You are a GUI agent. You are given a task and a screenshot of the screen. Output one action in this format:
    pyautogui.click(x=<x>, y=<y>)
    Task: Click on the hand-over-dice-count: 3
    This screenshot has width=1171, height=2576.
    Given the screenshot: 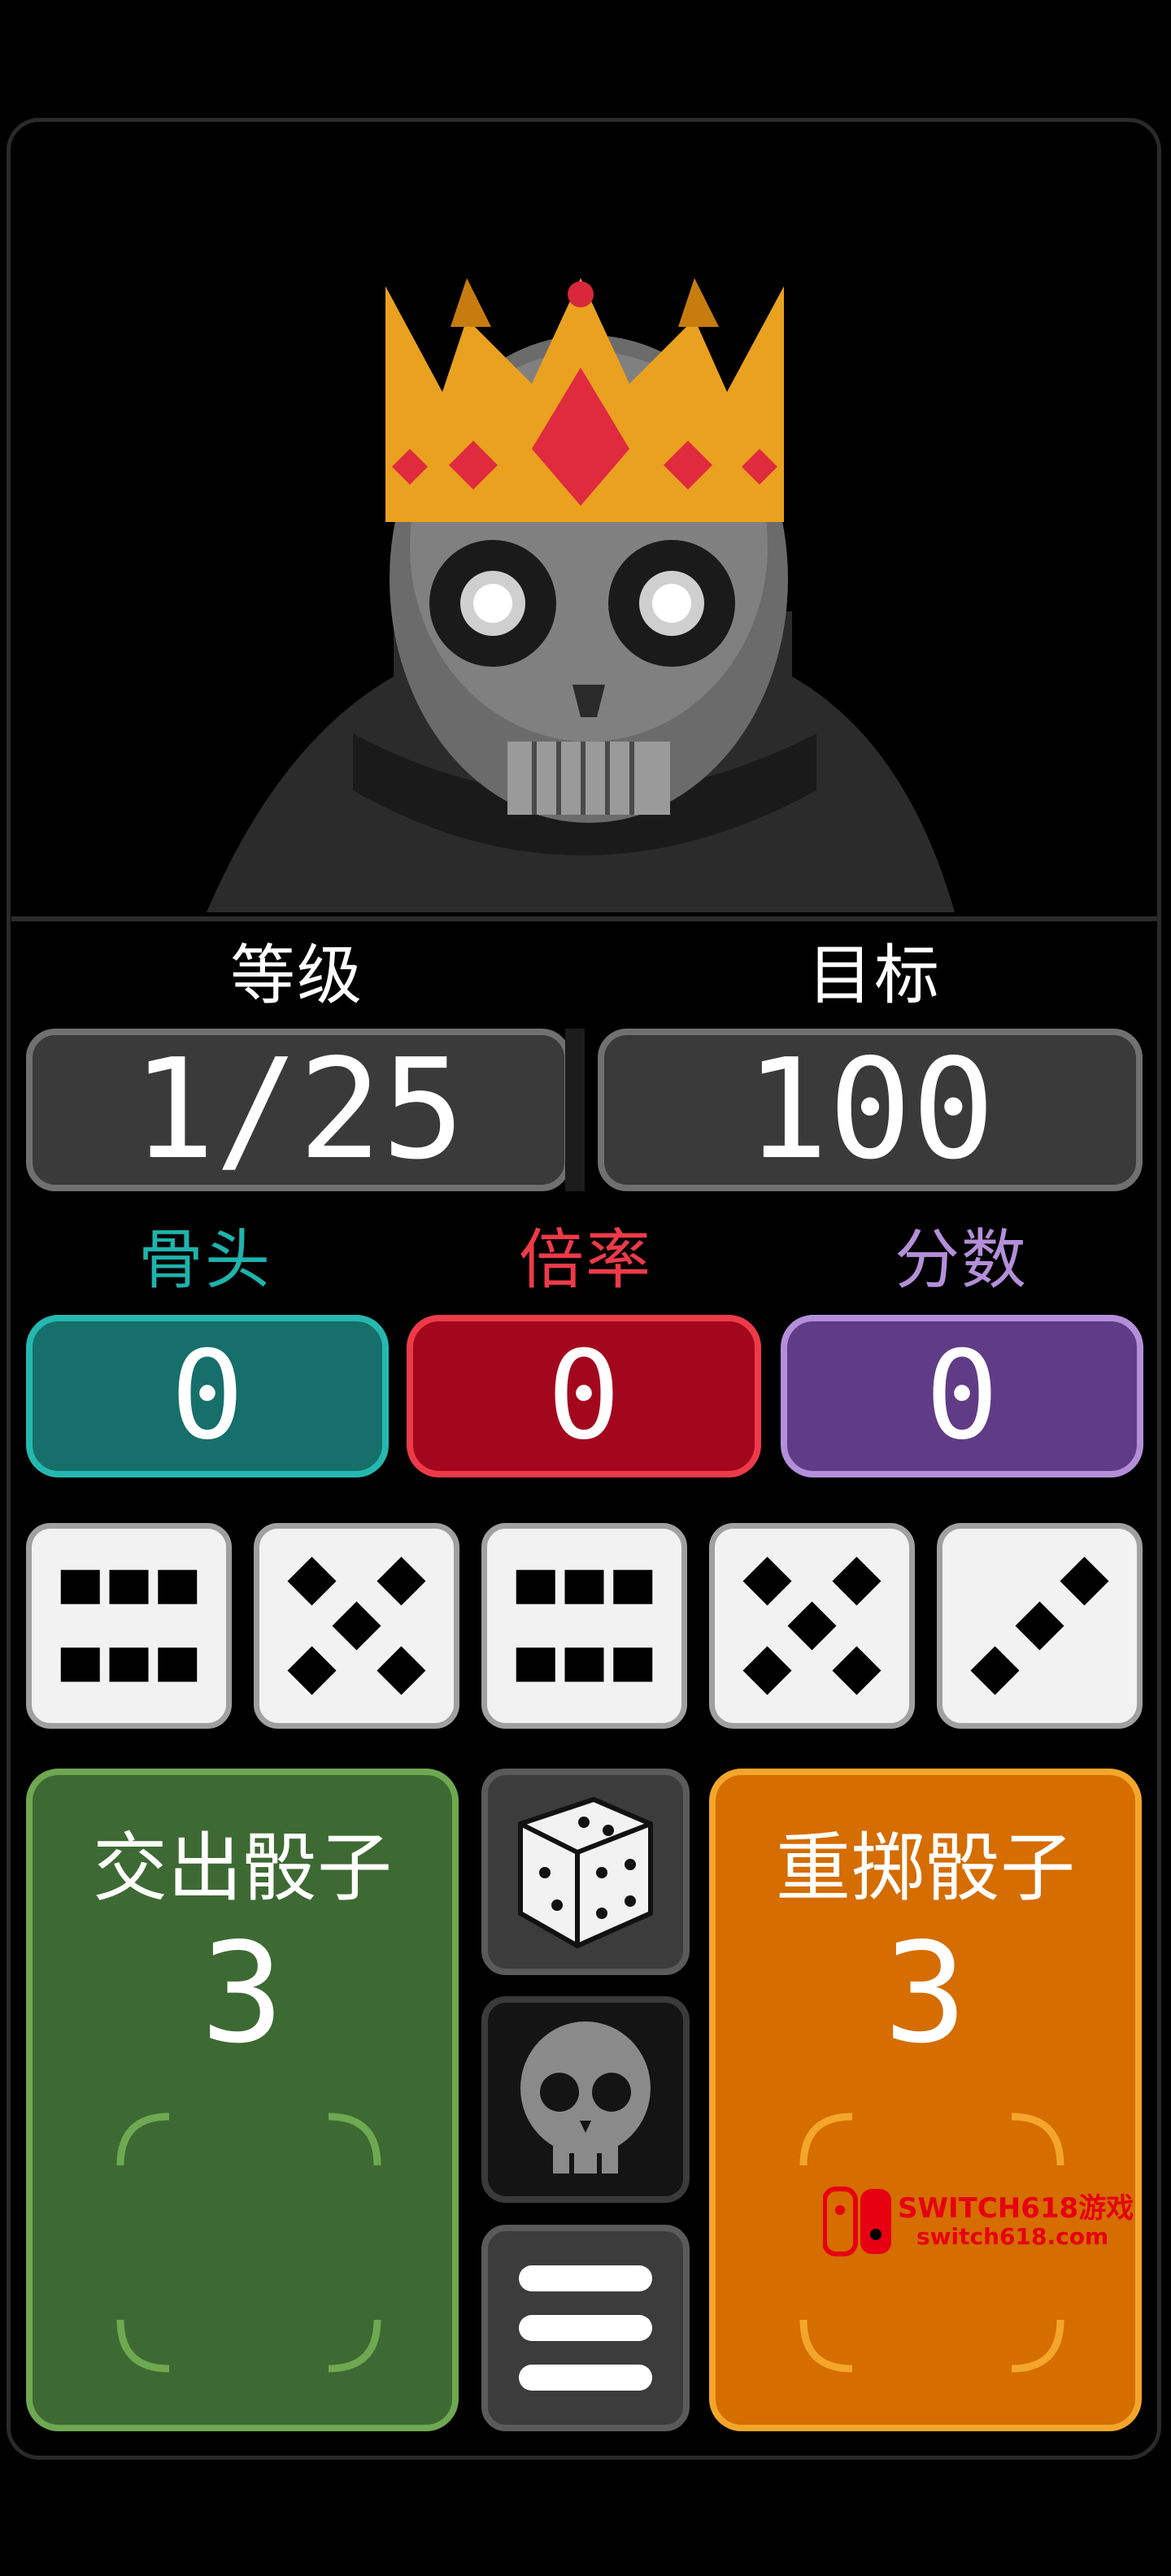 What is the action you would take?
    pyautogui.click(x=243, y=1994)
    